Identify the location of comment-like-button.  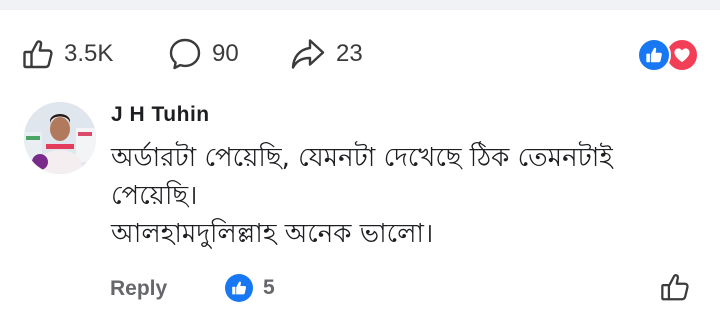
(675, 289).